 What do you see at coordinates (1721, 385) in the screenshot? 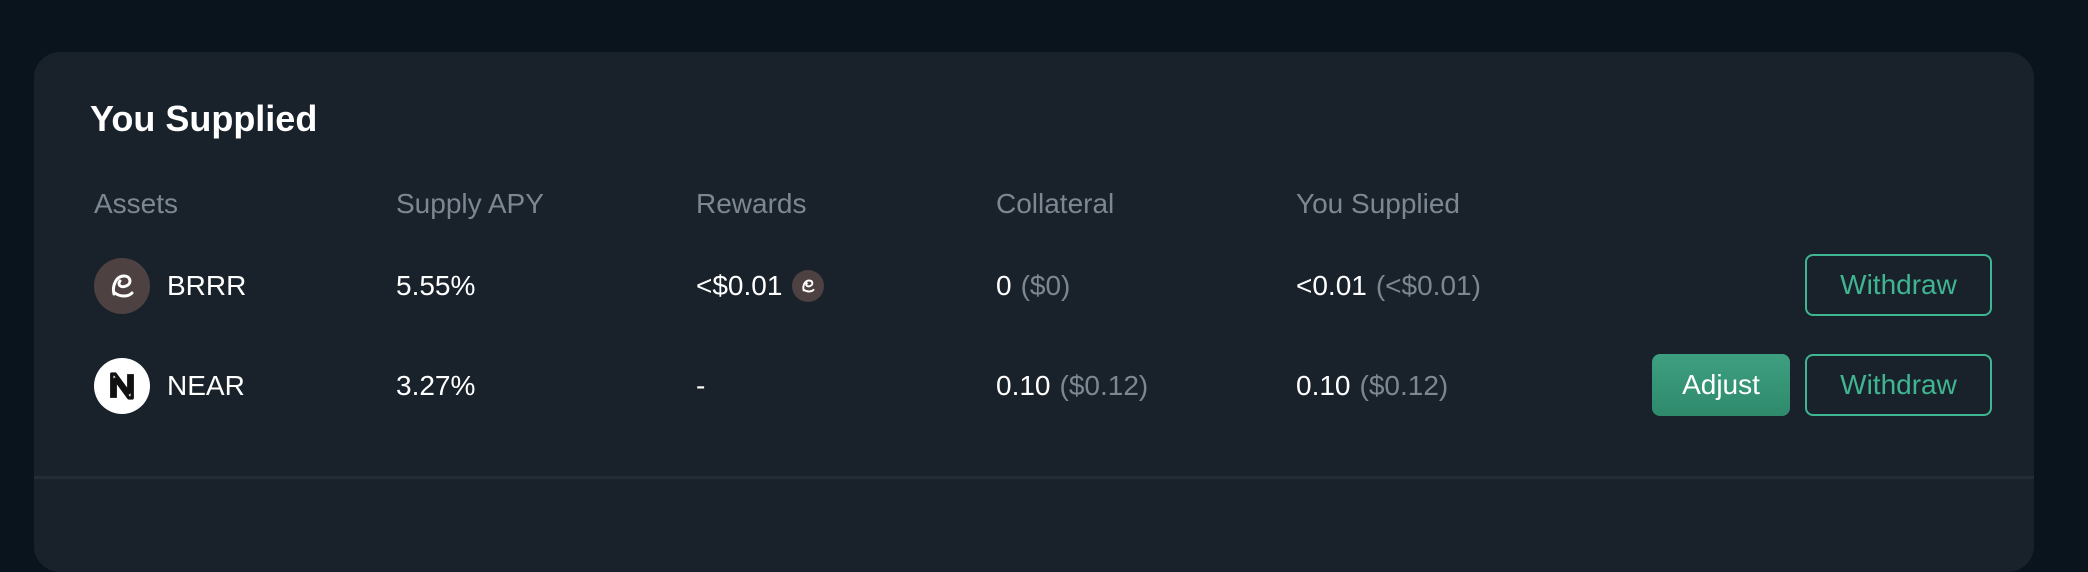
I see `adjust-button: Adjust` at bounding box center [1721, 385].